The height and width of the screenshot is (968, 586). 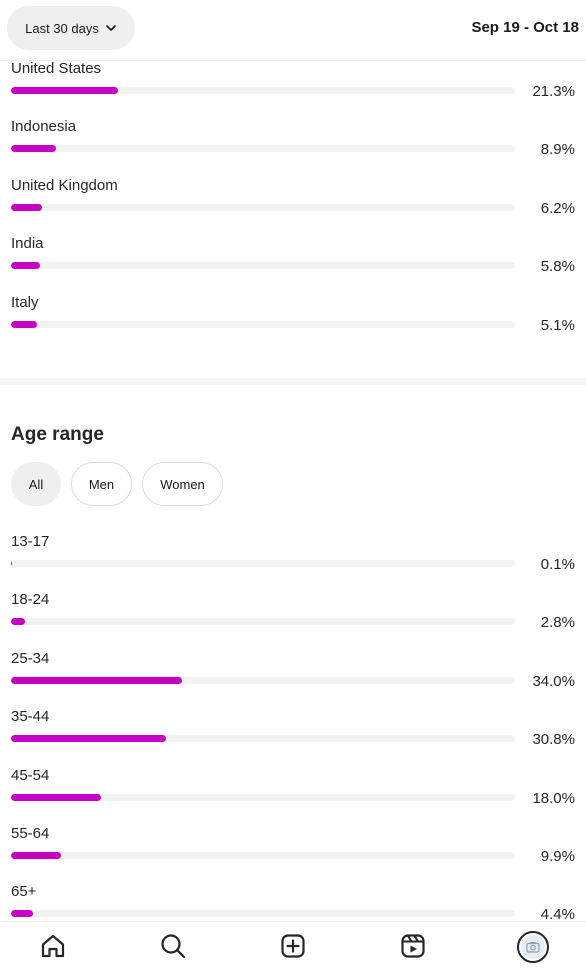 I want to click on country-row: Indonesia 8.9%, so click(x=293, y=147).